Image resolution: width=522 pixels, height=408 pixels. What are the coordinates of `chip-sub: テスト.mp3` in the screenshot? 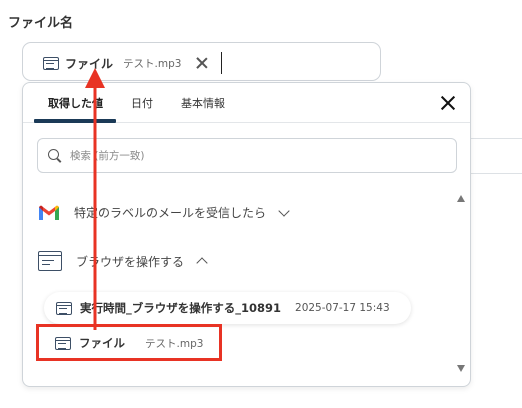 It's located at (152, 63).